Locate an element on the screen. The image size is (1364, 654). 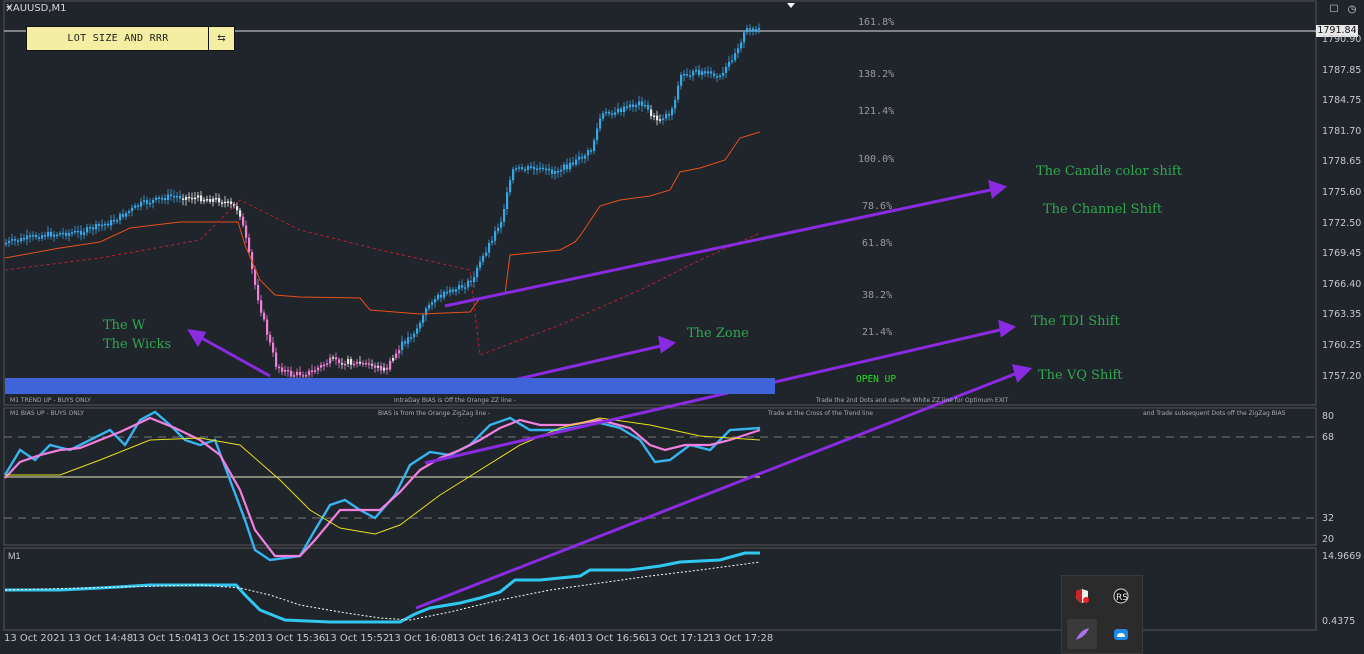
annotation-candle-color-shift: The Candle color shift is located at coordinates (1109, 171).